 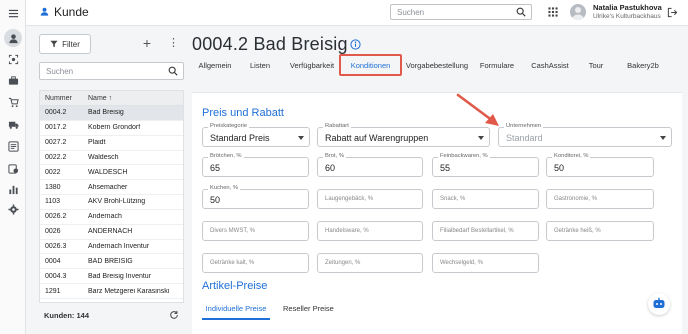 I want to click on table-row: 0022.2 Waldesch, so click(x=111, y=158).